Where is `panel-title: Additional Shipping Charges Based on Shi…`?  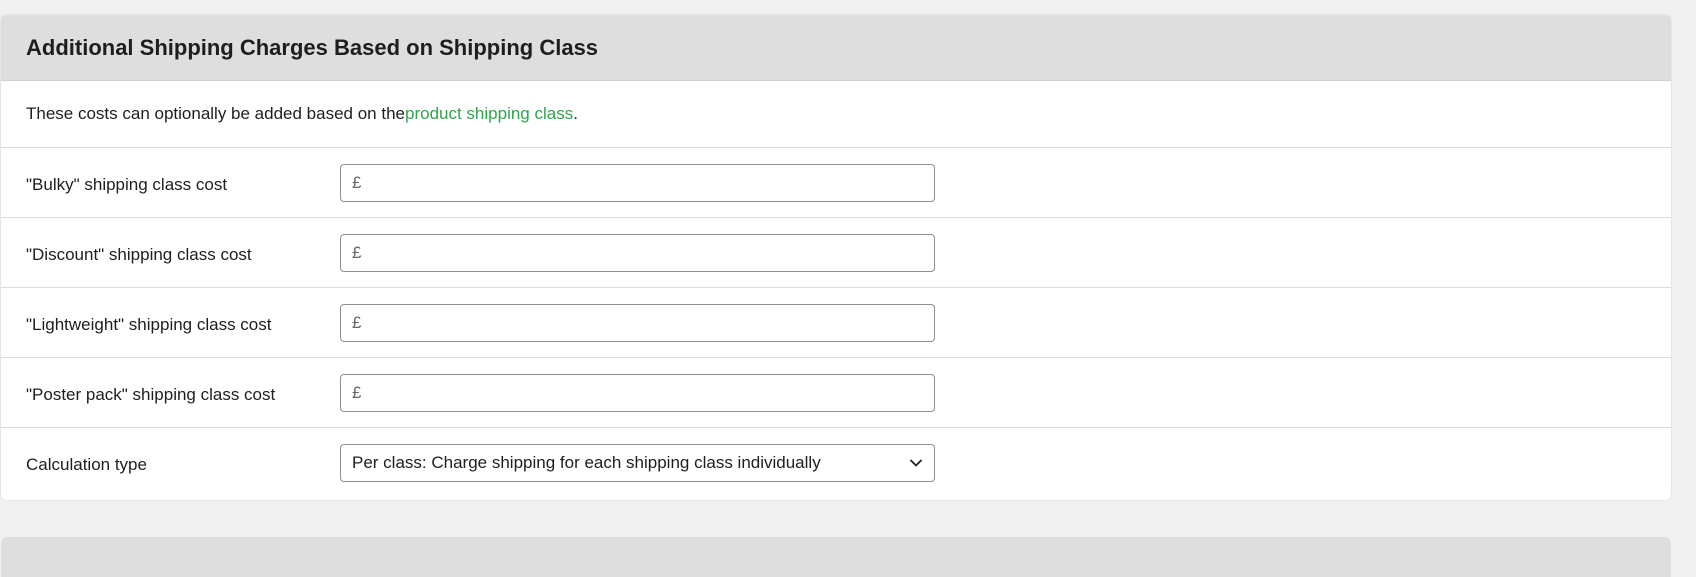 panel-title: Additional Shipping Charges Based on Shi… is located at coordinates (312, 47).